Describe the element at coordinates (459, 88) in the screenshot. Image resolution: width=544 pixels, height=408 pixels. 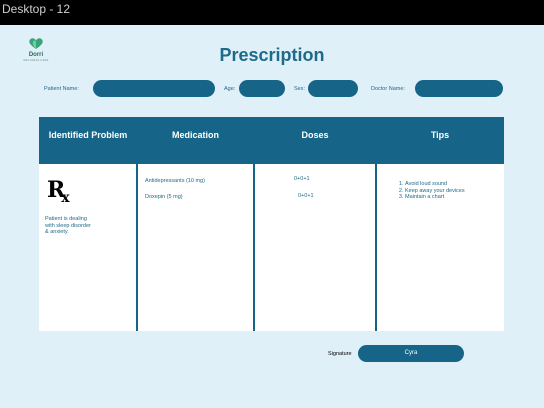
I see `doctor-name-field` at that location.